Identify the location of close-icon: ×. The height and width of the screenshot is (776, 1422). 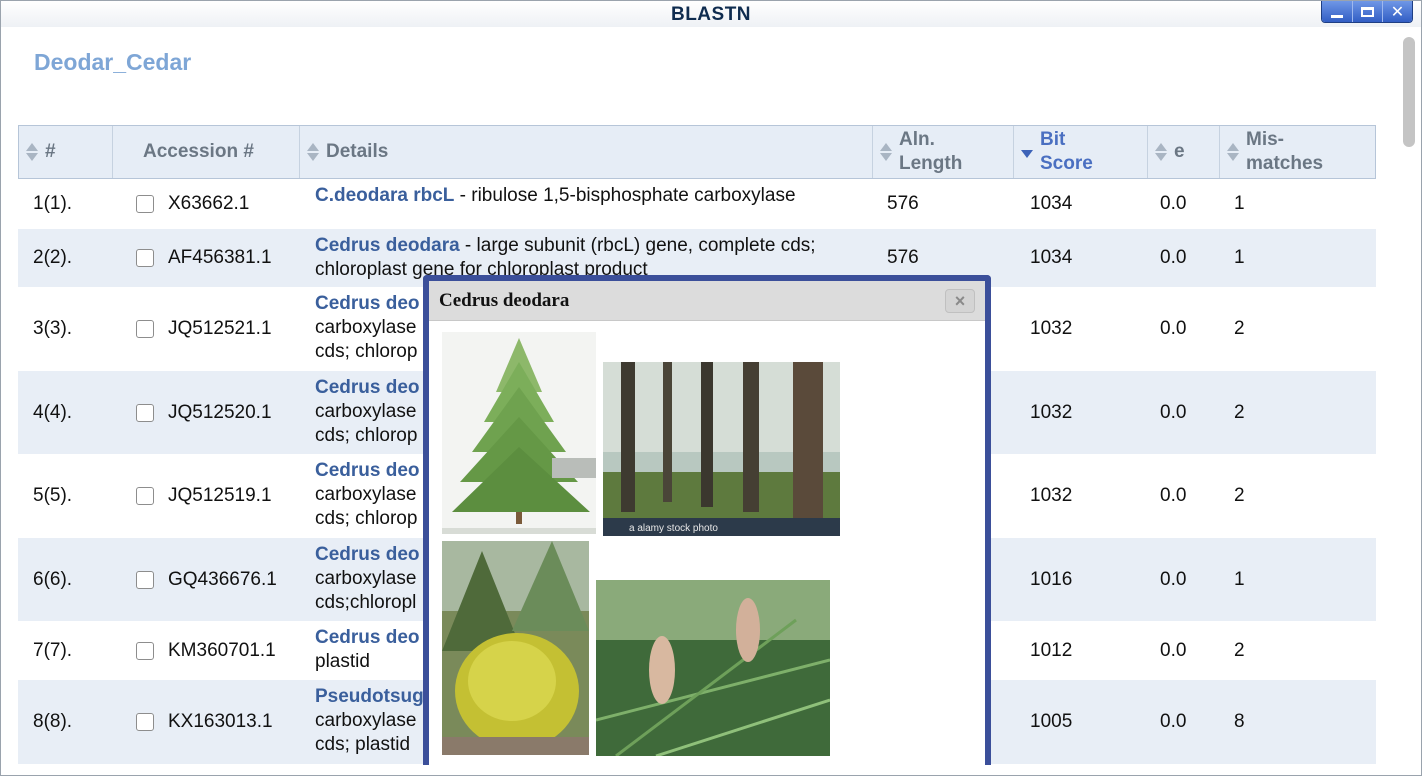
(960, 300).